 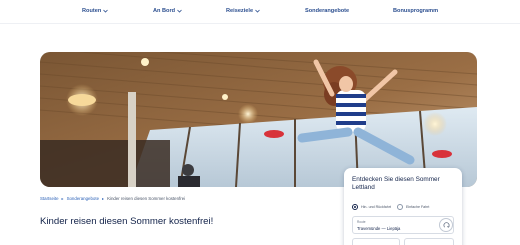 I want to click on radio-round-trip: Hin- und Rückfahrt, so click(x=371, y=207).